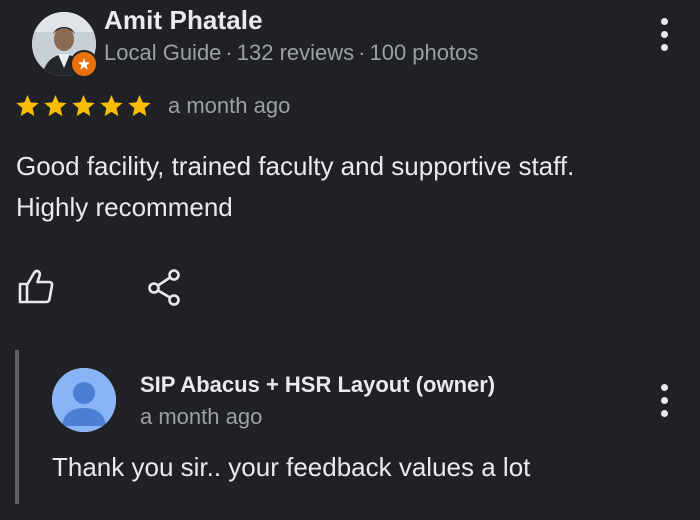 This screenshot has width=700, height=520. What do you see at coordinates (17, 427) in the screenshot?
I see `reply-divider` at bounding box center [17, 427].